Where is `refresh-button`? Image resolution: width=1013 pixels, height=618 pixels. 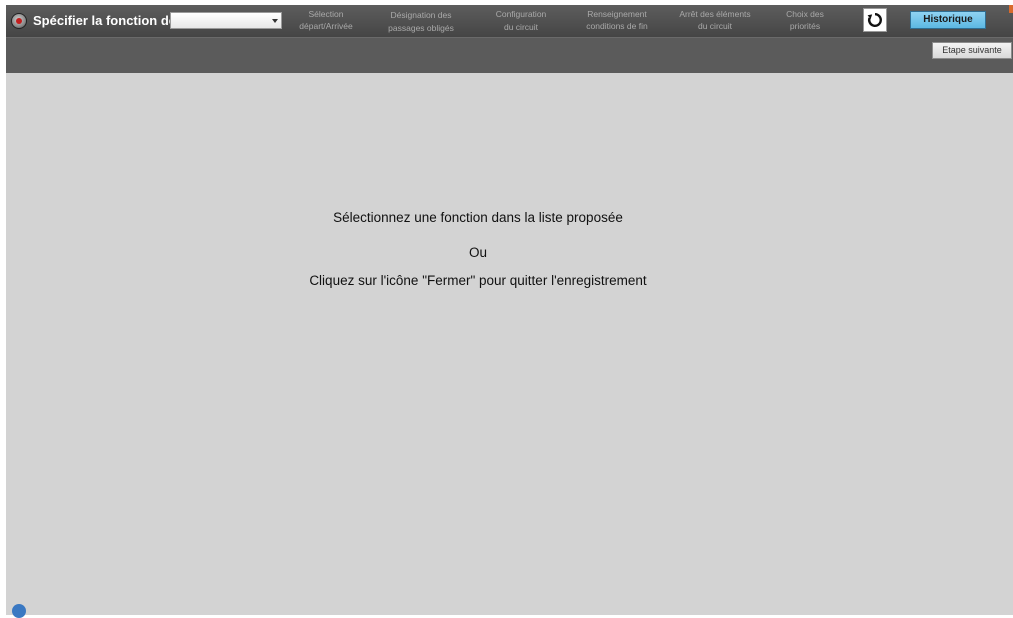 refresh-button is located at coordinates (875, 20).